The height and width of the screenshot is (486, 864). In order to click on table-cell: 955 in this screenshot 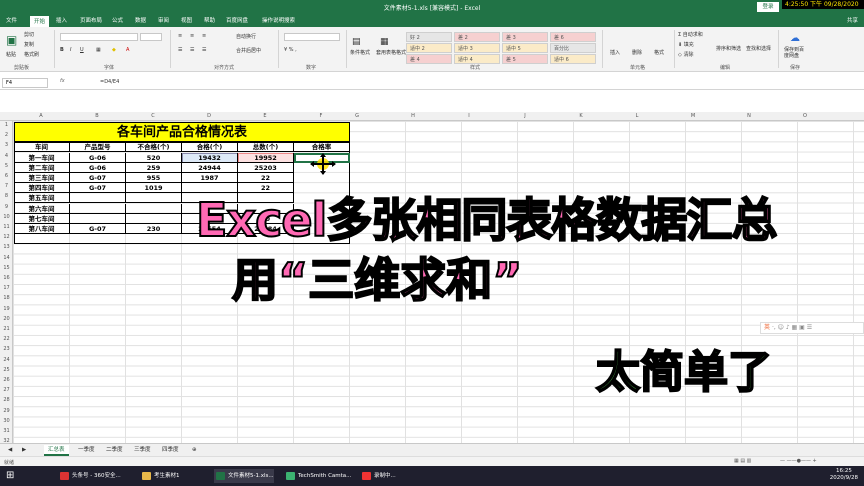, I will do `click(154, 178)`.